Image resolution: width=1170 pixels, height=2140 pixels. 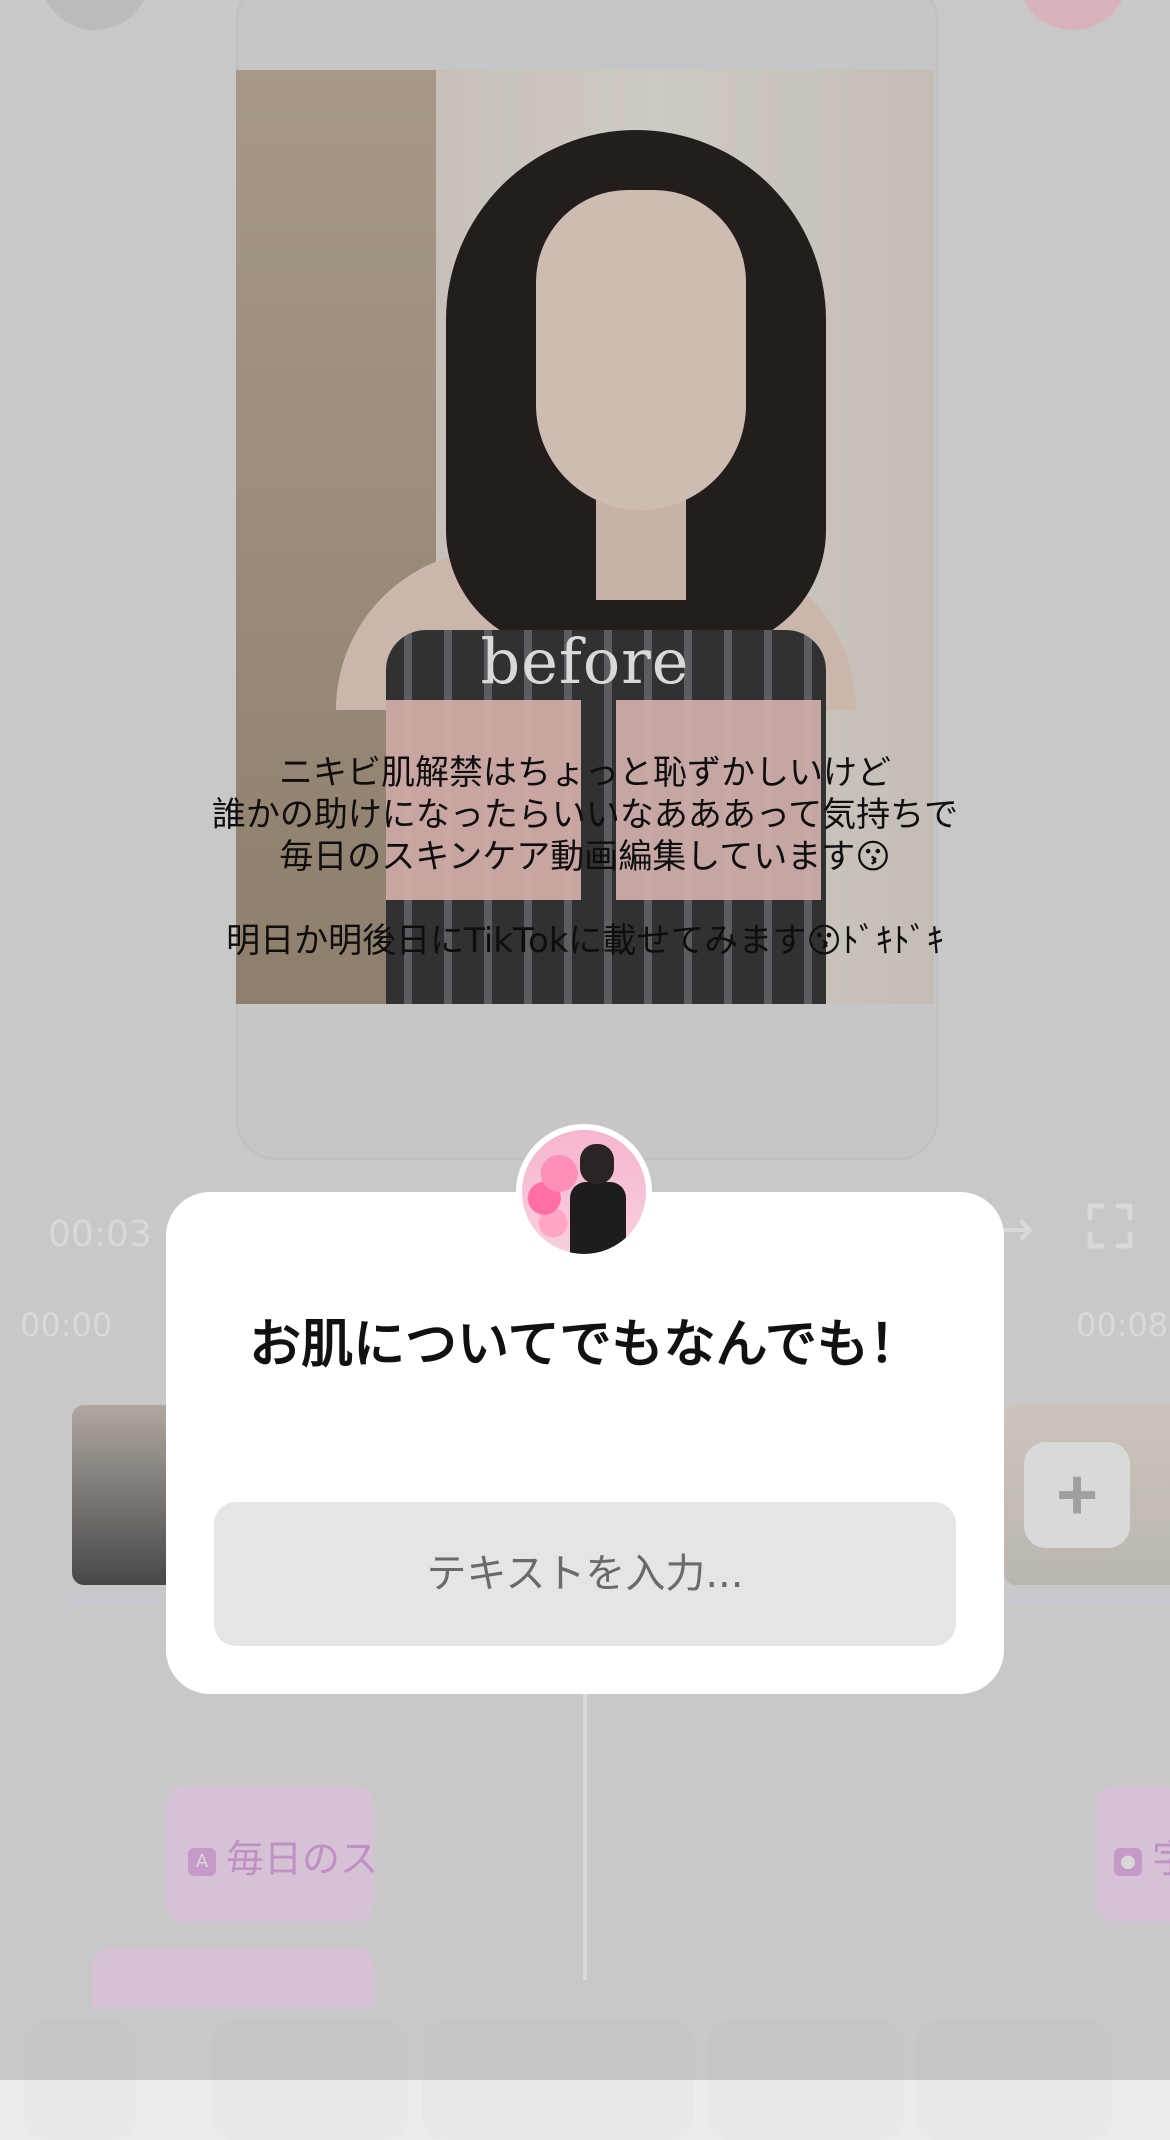 I want to click on answer-text-input, so click(x=585, y=1574).